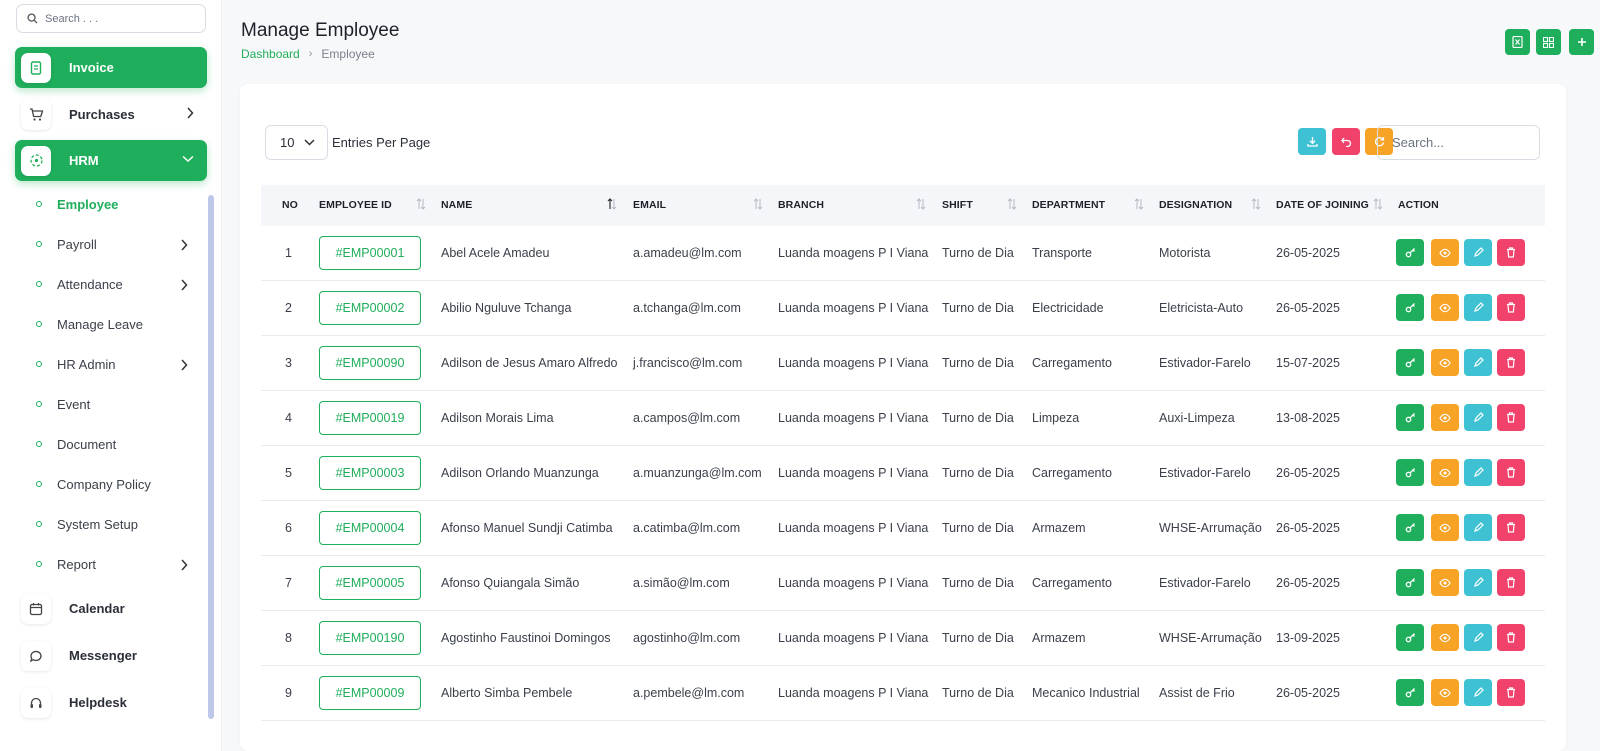  I want to click on column-header-employee-id: EMPLOYEE ID, so click(355, 205).